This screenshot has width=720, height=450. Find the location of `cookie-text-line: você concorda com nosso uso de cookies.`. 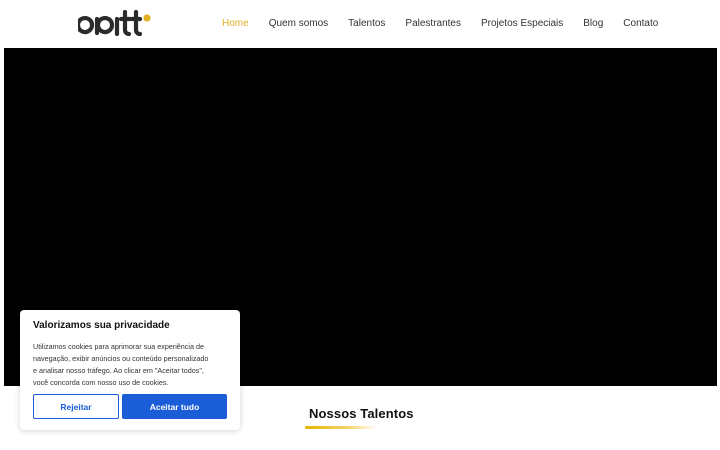

cookie-text-line: você concorda com nosso uso de cookies. is located at coordinates (101, 382).